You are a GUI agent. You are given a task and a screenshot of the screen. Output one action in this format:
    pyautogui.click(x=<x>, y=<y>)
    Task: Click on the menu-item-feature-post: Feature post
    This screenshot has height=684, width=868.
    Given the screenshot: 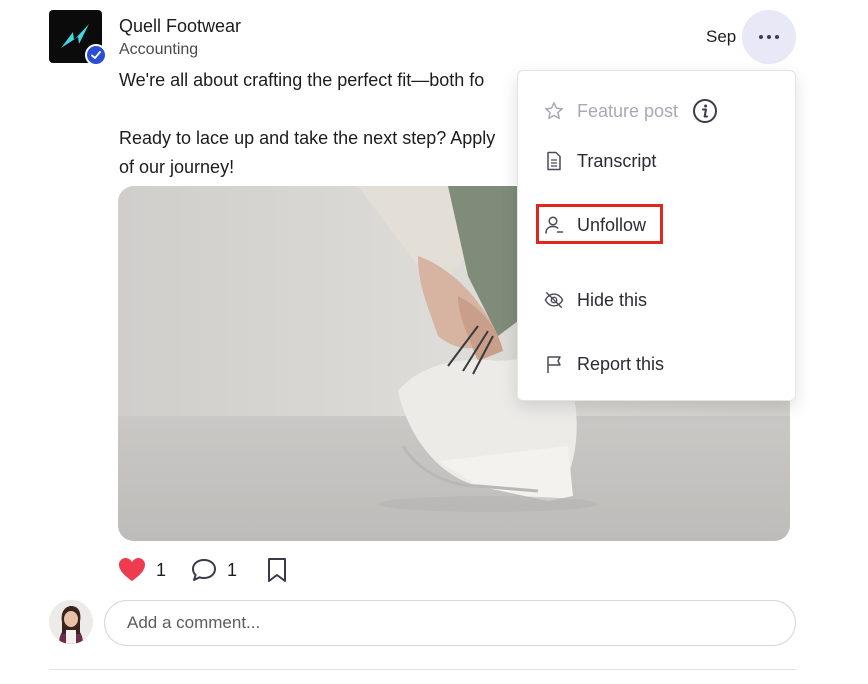 What is the action you would take?
    pyautogui.click(x=656, y=111)
    